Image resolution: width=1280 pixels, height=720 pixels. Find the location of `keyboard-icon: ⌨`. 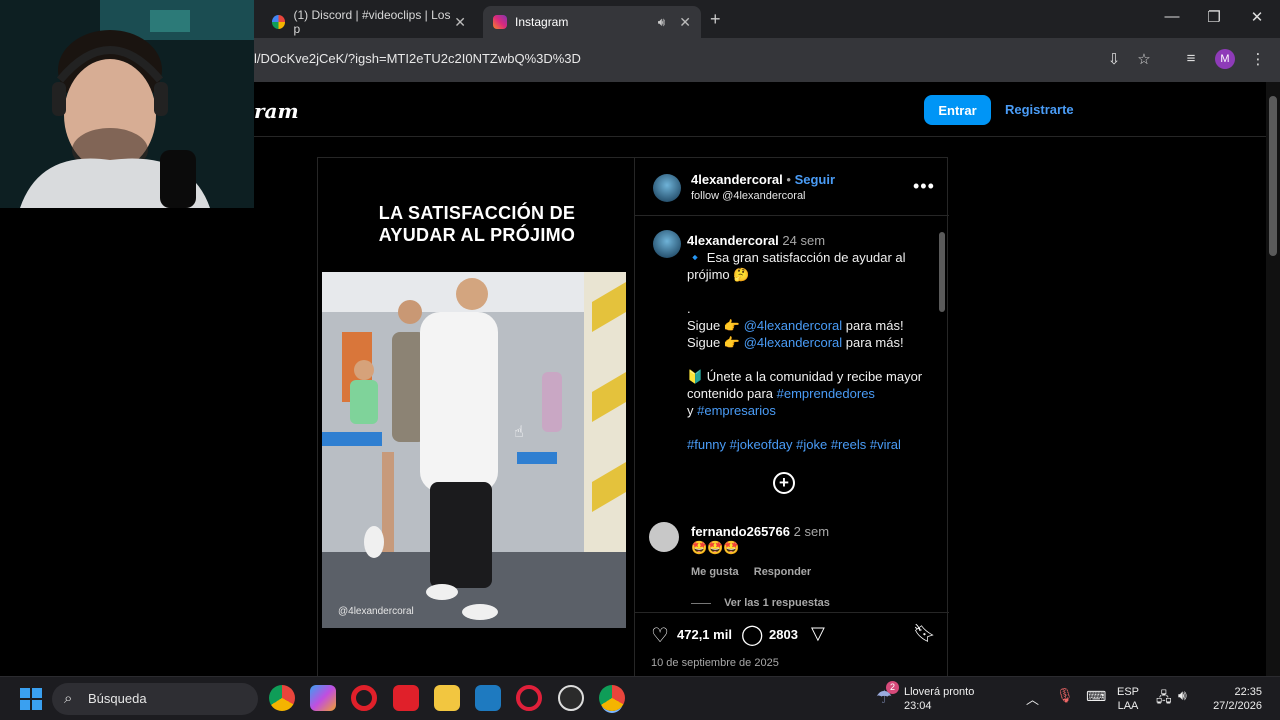

keyboard-icon: ⌨ is located at coordinates (1096, 696).